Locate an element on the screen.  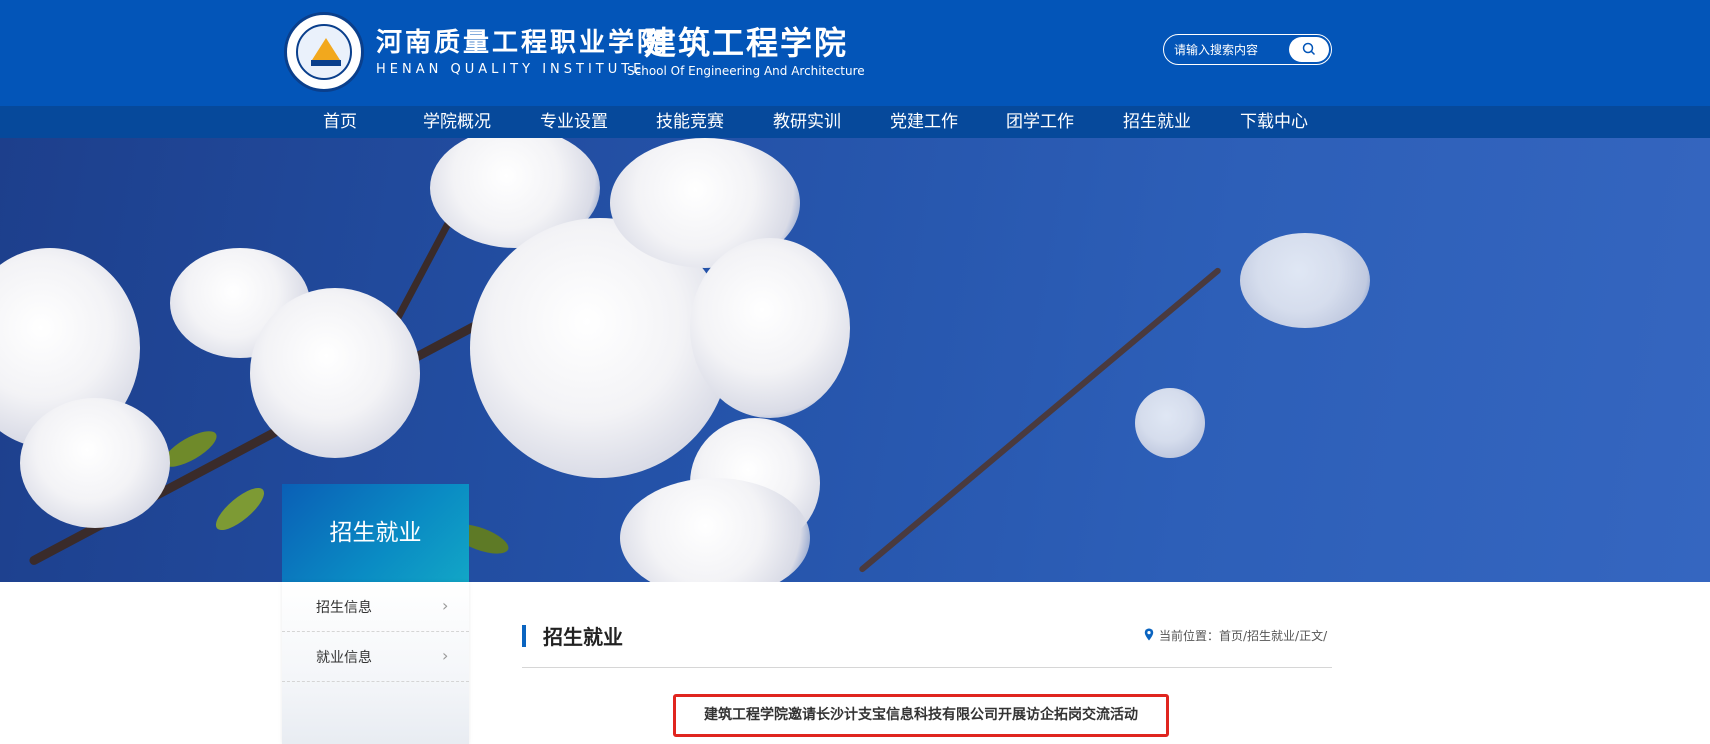
sidebar-title: 招生就业 is located at coordinates (375, 533).